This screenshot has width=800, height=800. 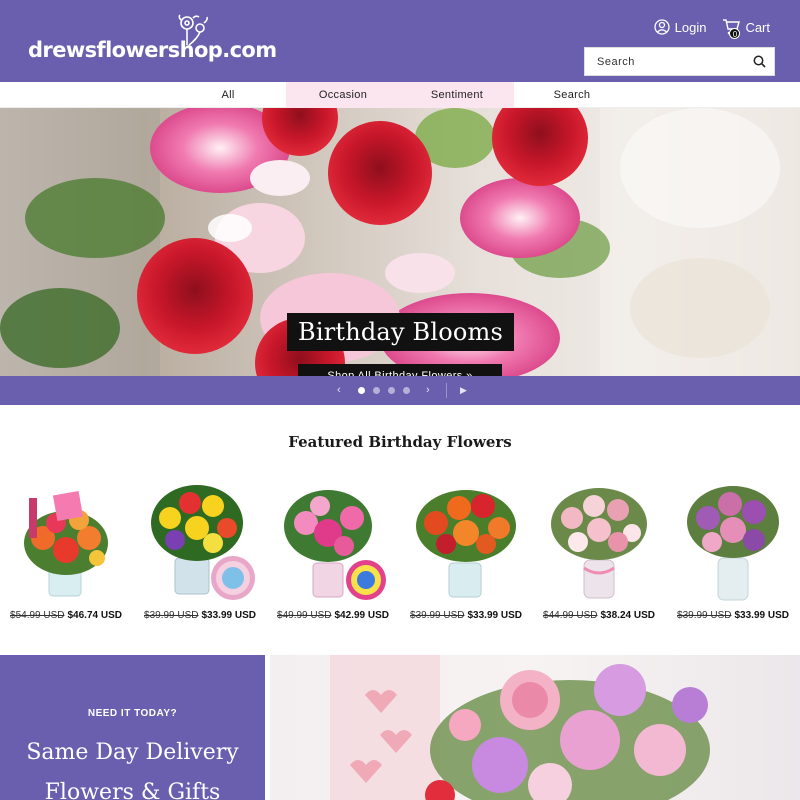 I want to click on product-card-4: $39.99 USD $33.99 USD, so click(x=466, y=553).